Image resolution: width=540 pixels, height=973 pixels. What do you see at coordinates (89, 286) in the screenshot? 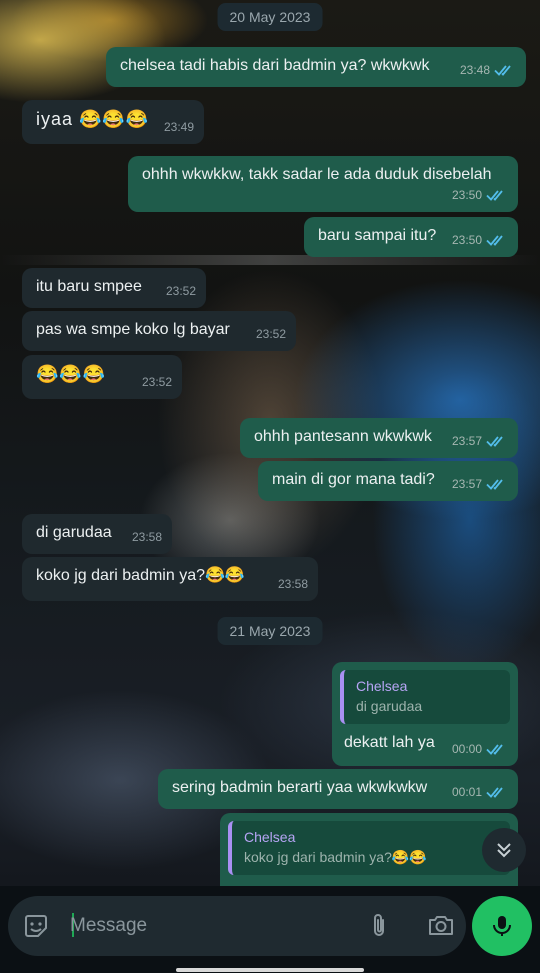
I see `message-text: itu baru smpee` at bounding box center [89, 286].